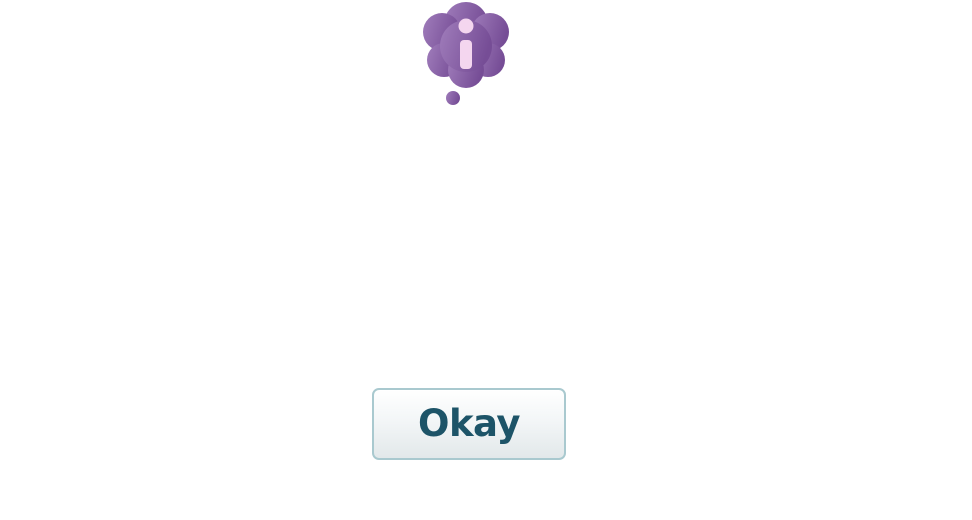  I want to click on okay-button: Okay, so click(469, 424).